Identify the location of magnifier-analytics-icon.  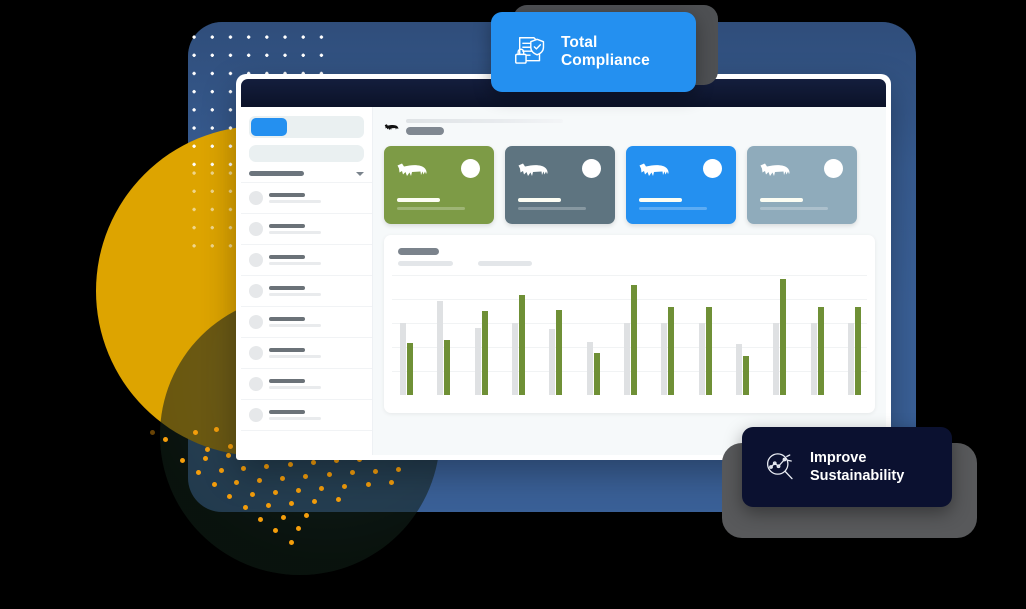
(779, 466).